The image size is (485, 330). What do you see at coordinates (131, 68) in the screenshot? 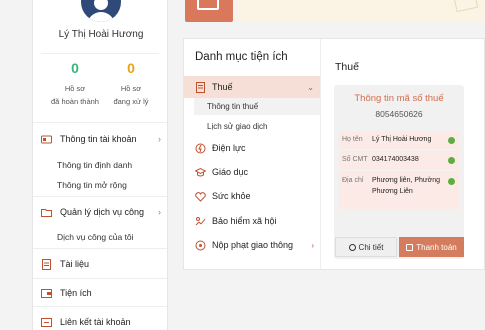
I see `stat-processing-count: 0` at bounding box center [131, 68].